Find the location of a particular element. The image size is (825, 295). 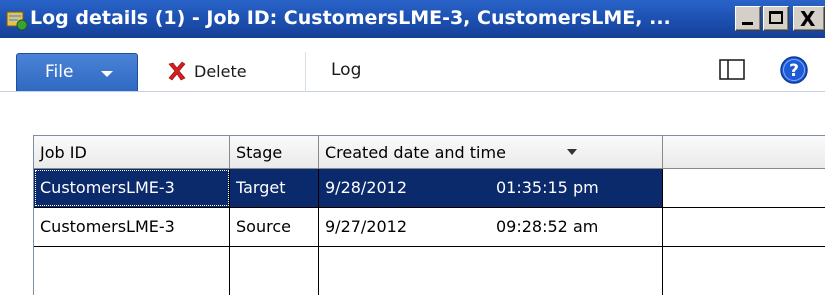

file-label: File is located at coordinates (59, 72).